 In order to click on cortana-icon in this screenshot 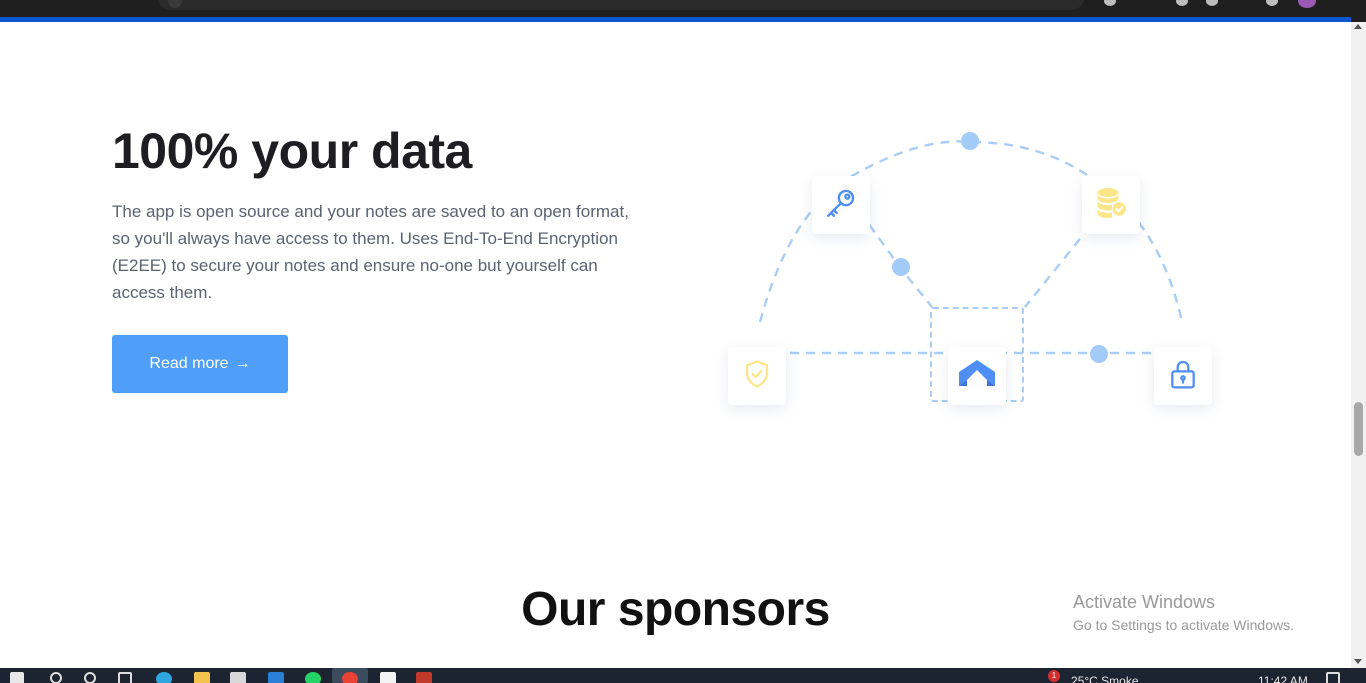, I will do `click(90, 677)`.